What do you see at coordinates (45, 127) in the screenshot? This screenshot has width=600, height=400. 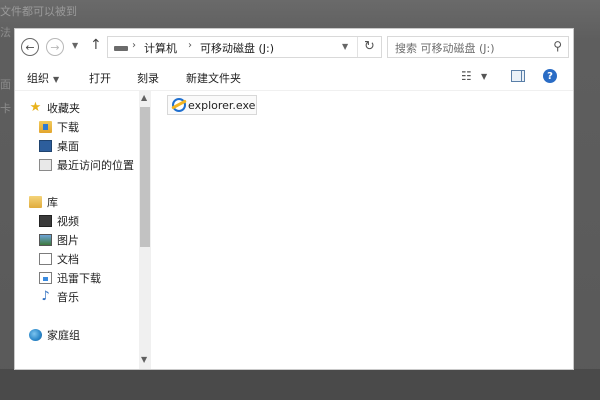 I see `downloads-folder-icon` at bounding box center [45, 127].